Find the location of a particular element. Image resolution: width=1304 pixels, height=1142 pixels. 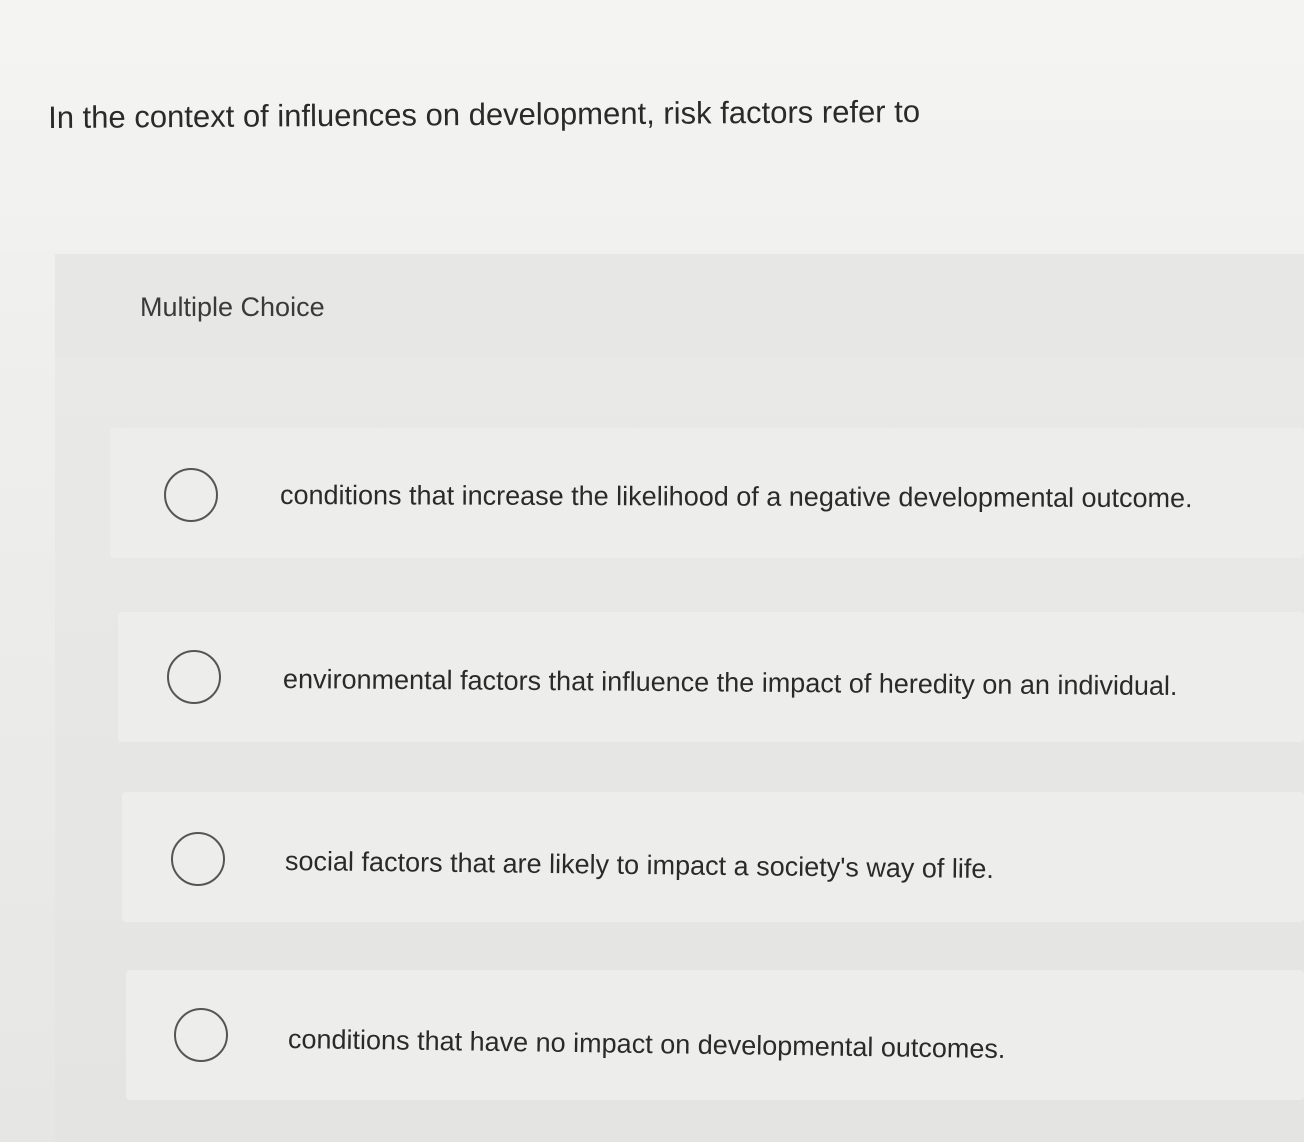

radio-button-a is located at coordinates (191, 495).